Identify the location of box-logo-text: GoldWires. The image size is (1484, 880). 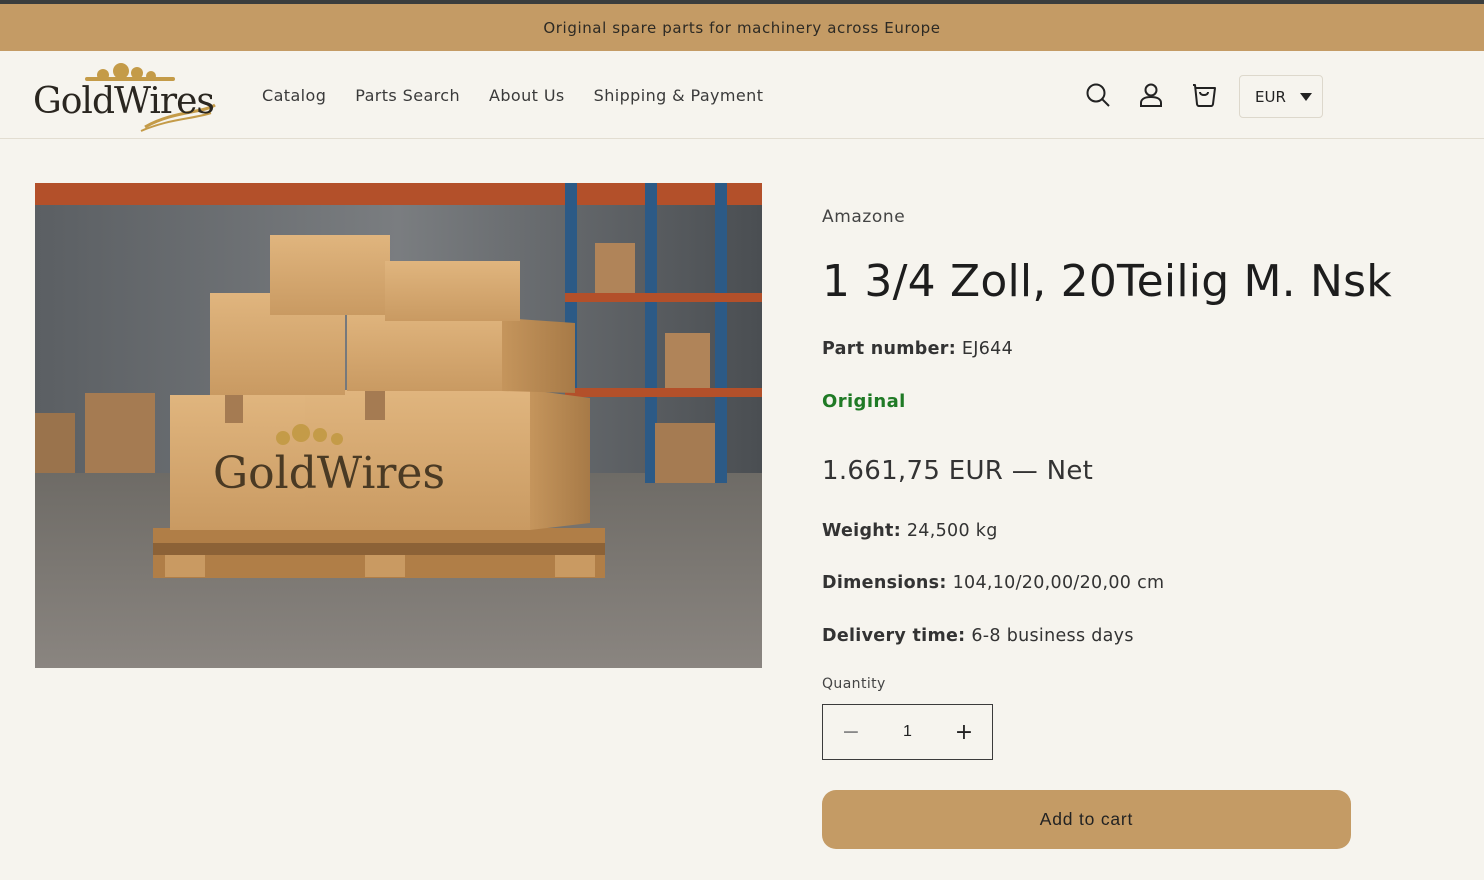
(329, 473).